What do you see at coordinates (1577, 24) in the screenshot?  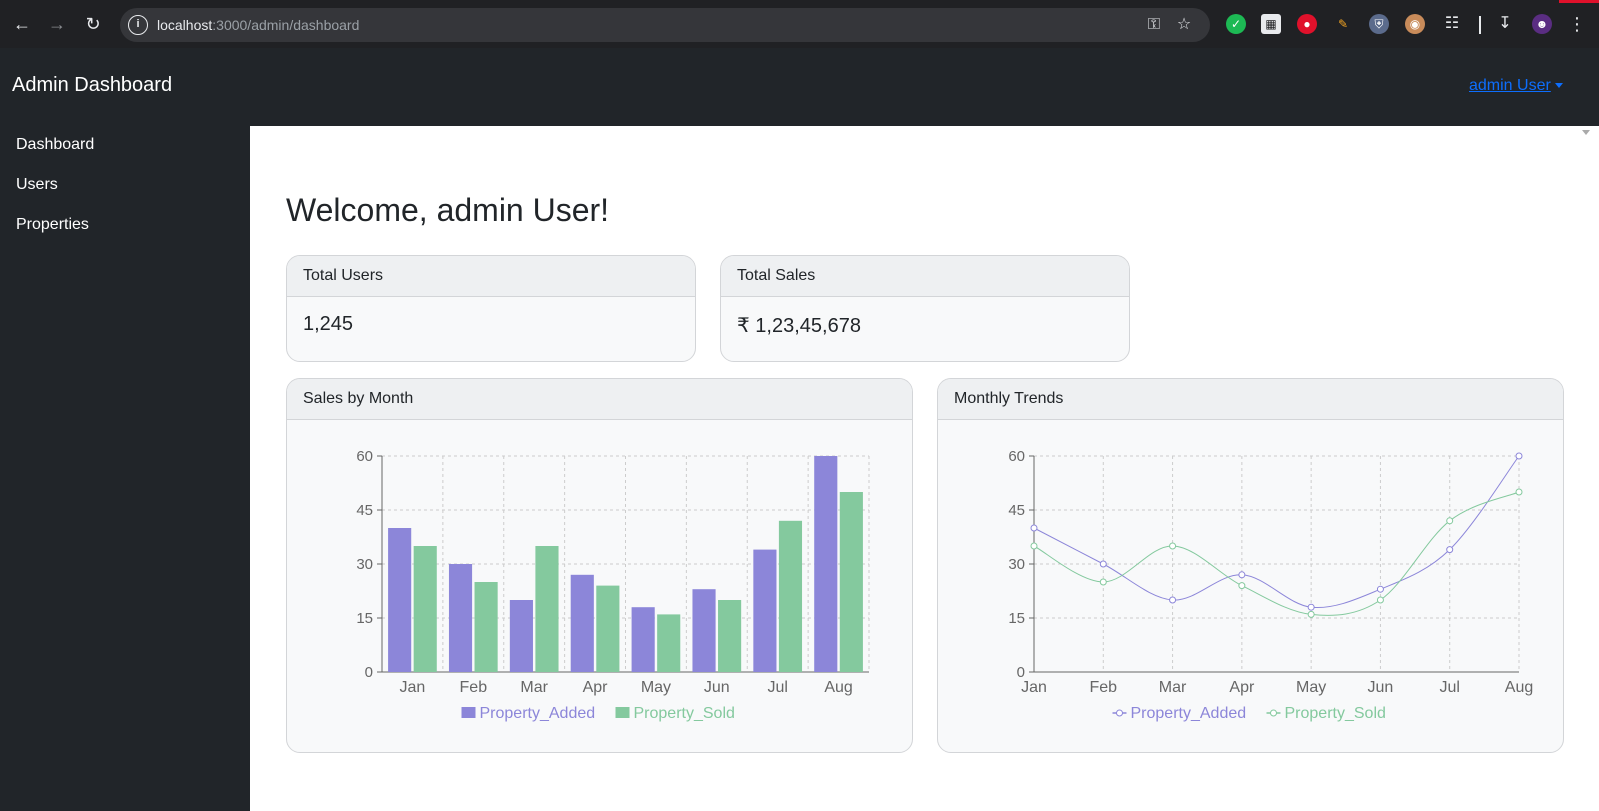 I see `kebab-menu-icon: ⋮` at bounding box center [1577, 24].